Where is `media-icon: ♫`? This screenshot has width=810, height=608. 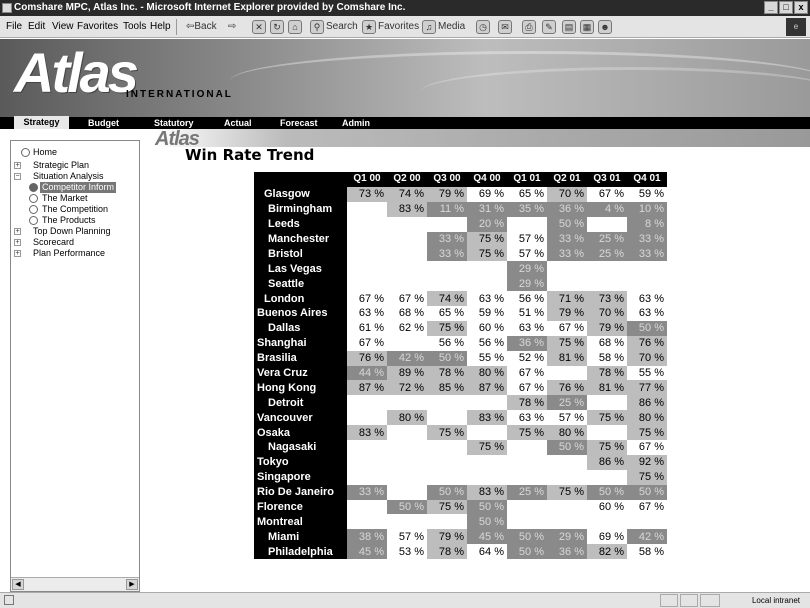 media-icon: ♫ is located at coordinates (429, 27).